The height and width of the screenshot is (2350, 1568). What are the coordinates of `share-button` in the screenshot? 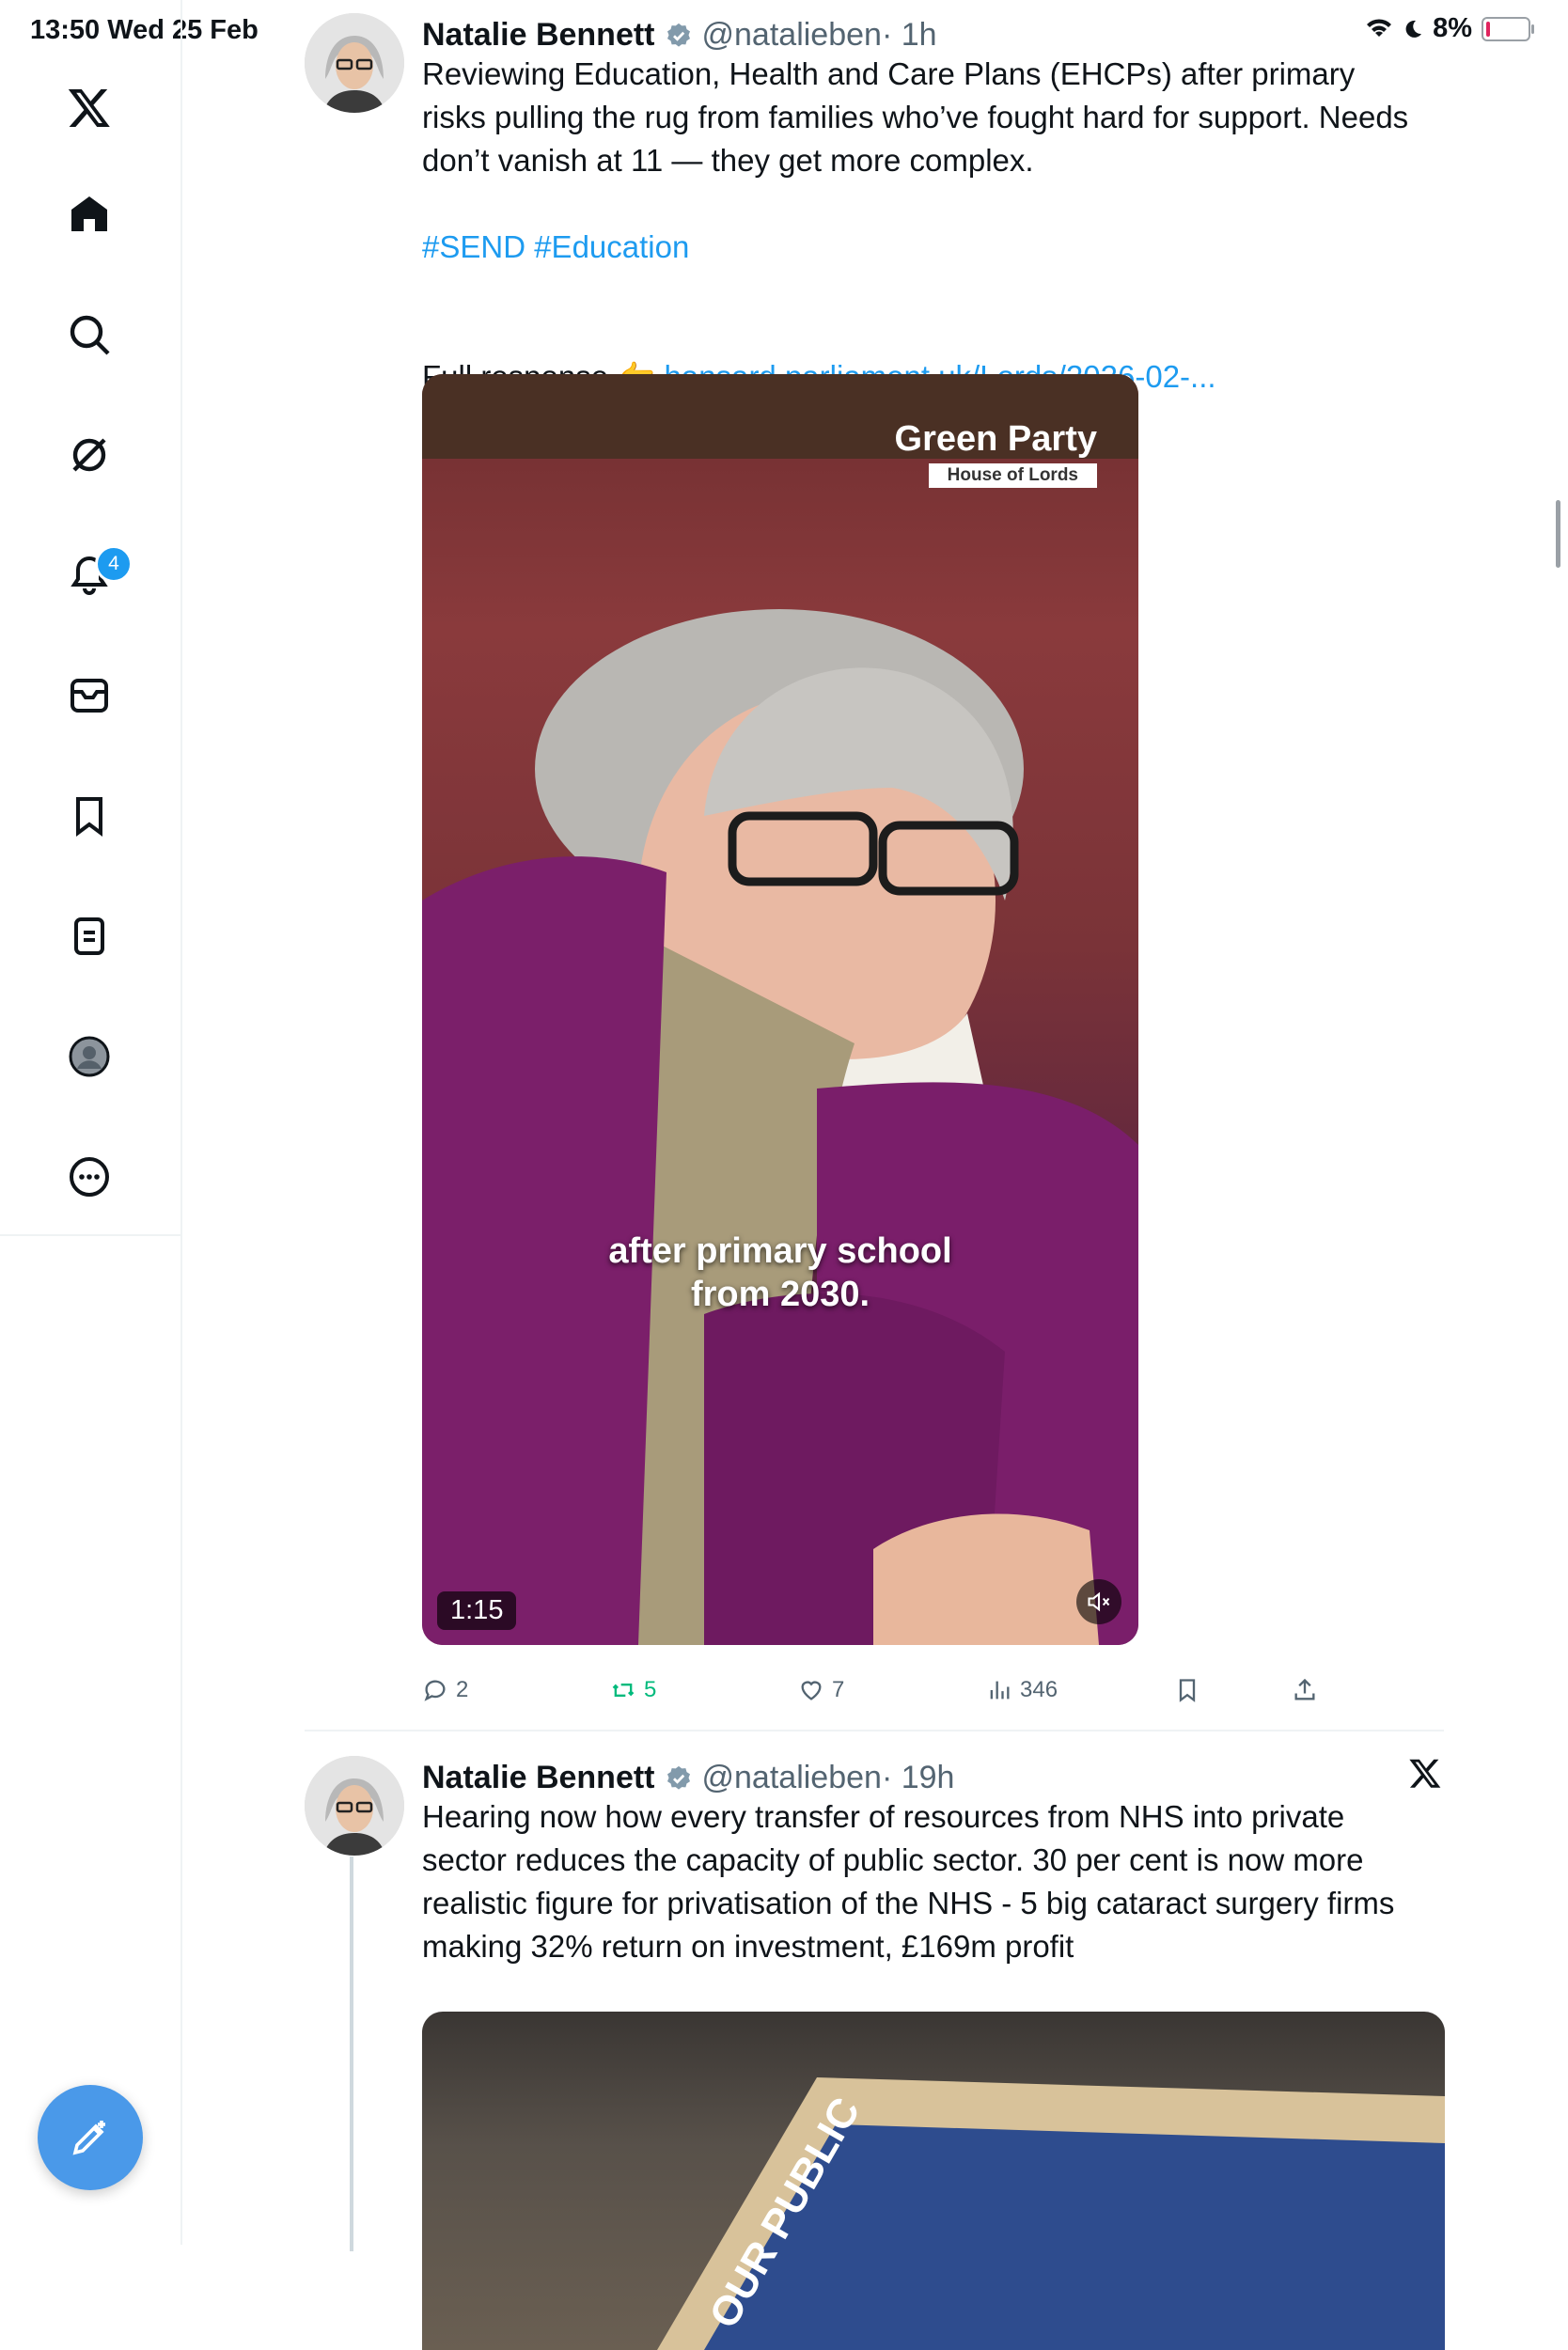 It's located at (1305, 1690).